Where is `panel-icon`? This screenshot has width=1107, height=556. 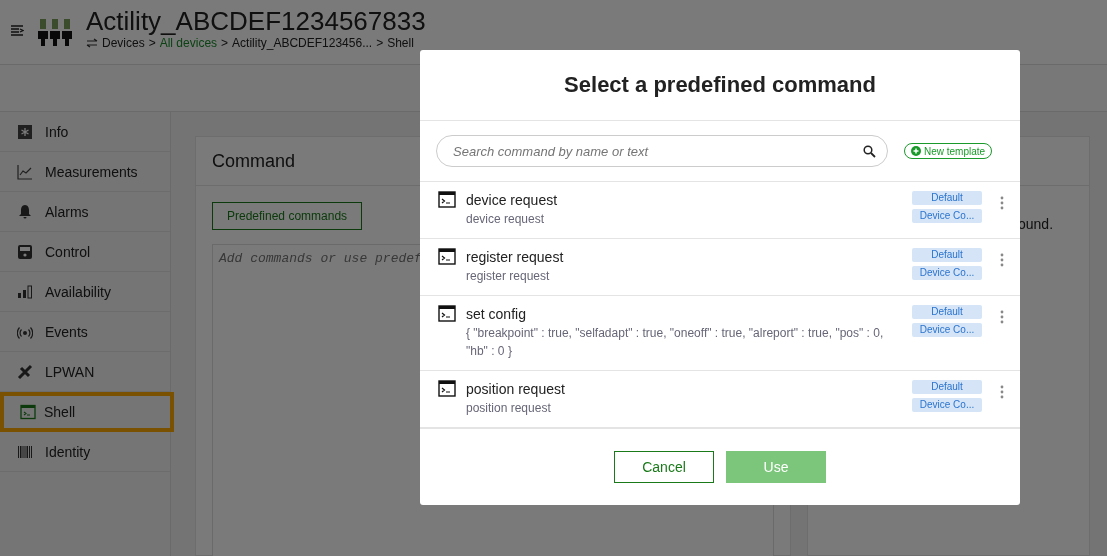
panel-icon is located at coordinates (25, 251).